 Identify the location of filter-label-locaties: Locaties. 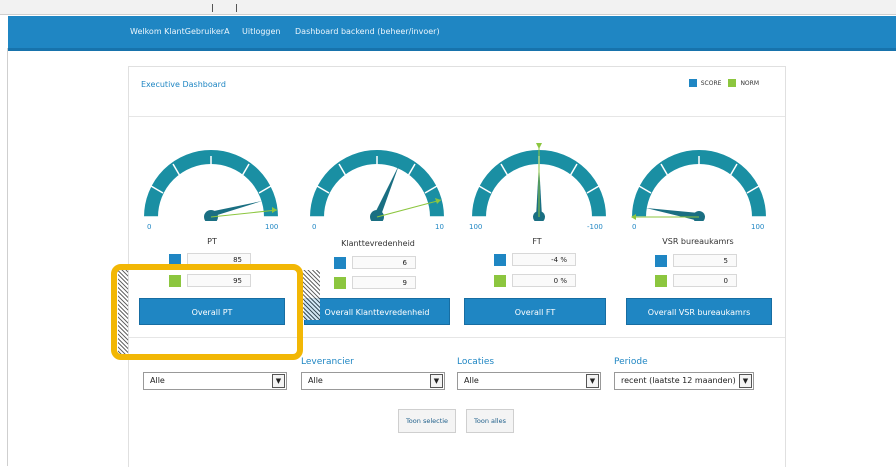
(476, 362).